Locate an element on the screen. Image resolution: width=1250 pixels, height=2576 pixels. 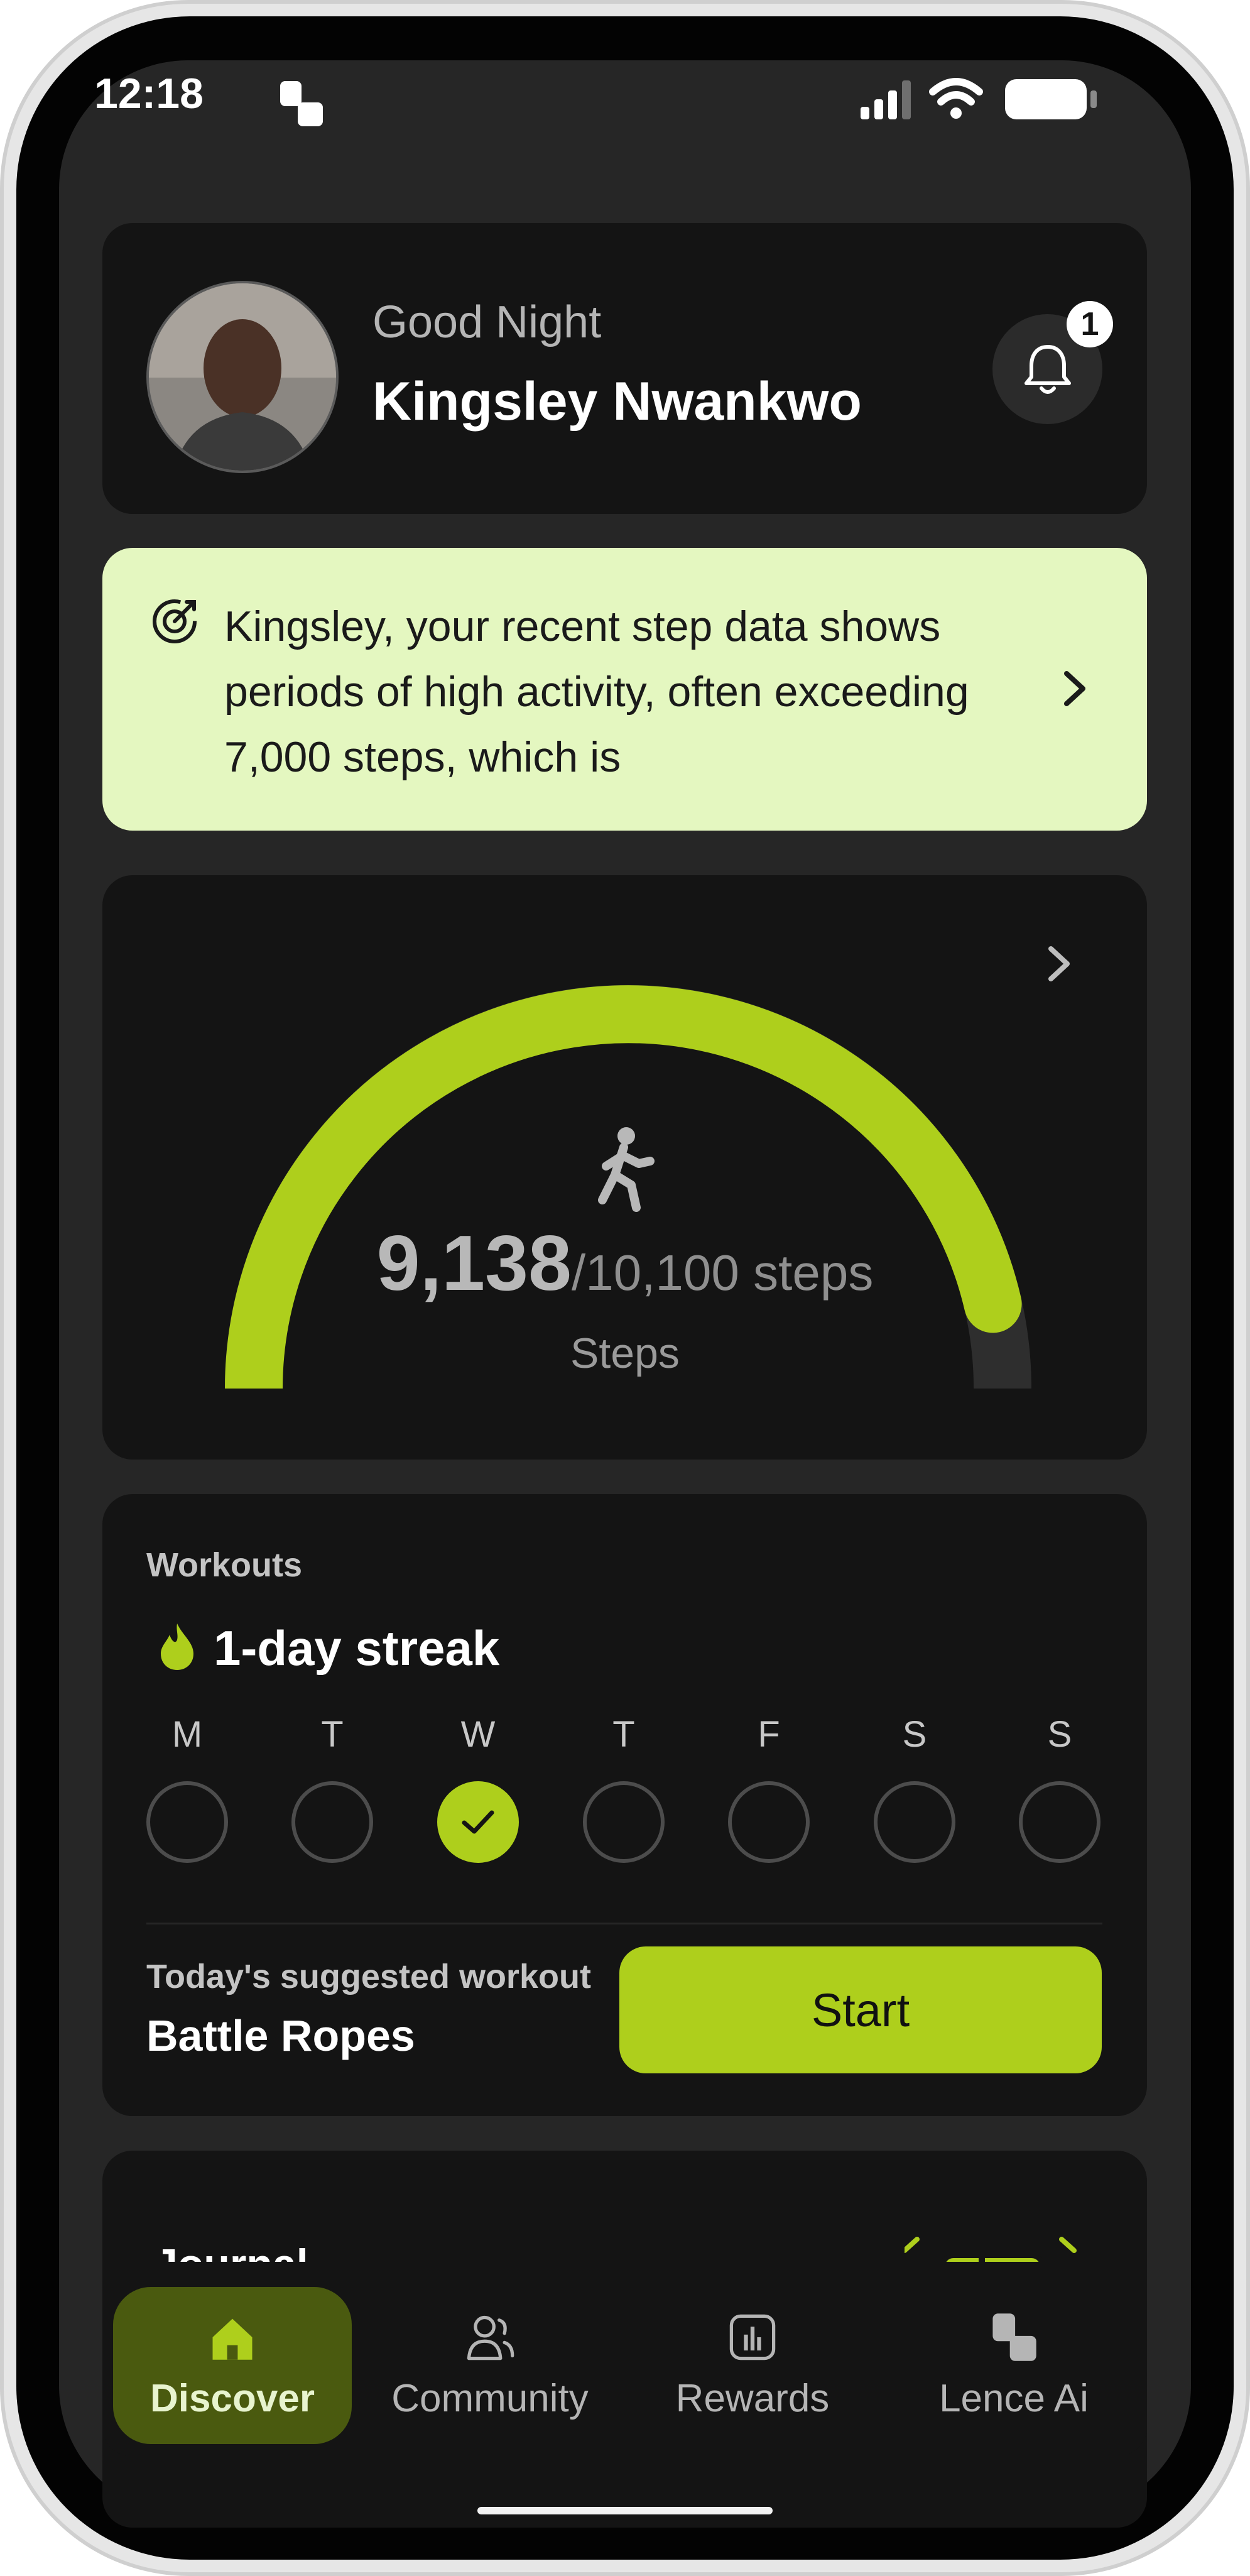
workouts-title: Workouts is located at coordinates (225, 1565).